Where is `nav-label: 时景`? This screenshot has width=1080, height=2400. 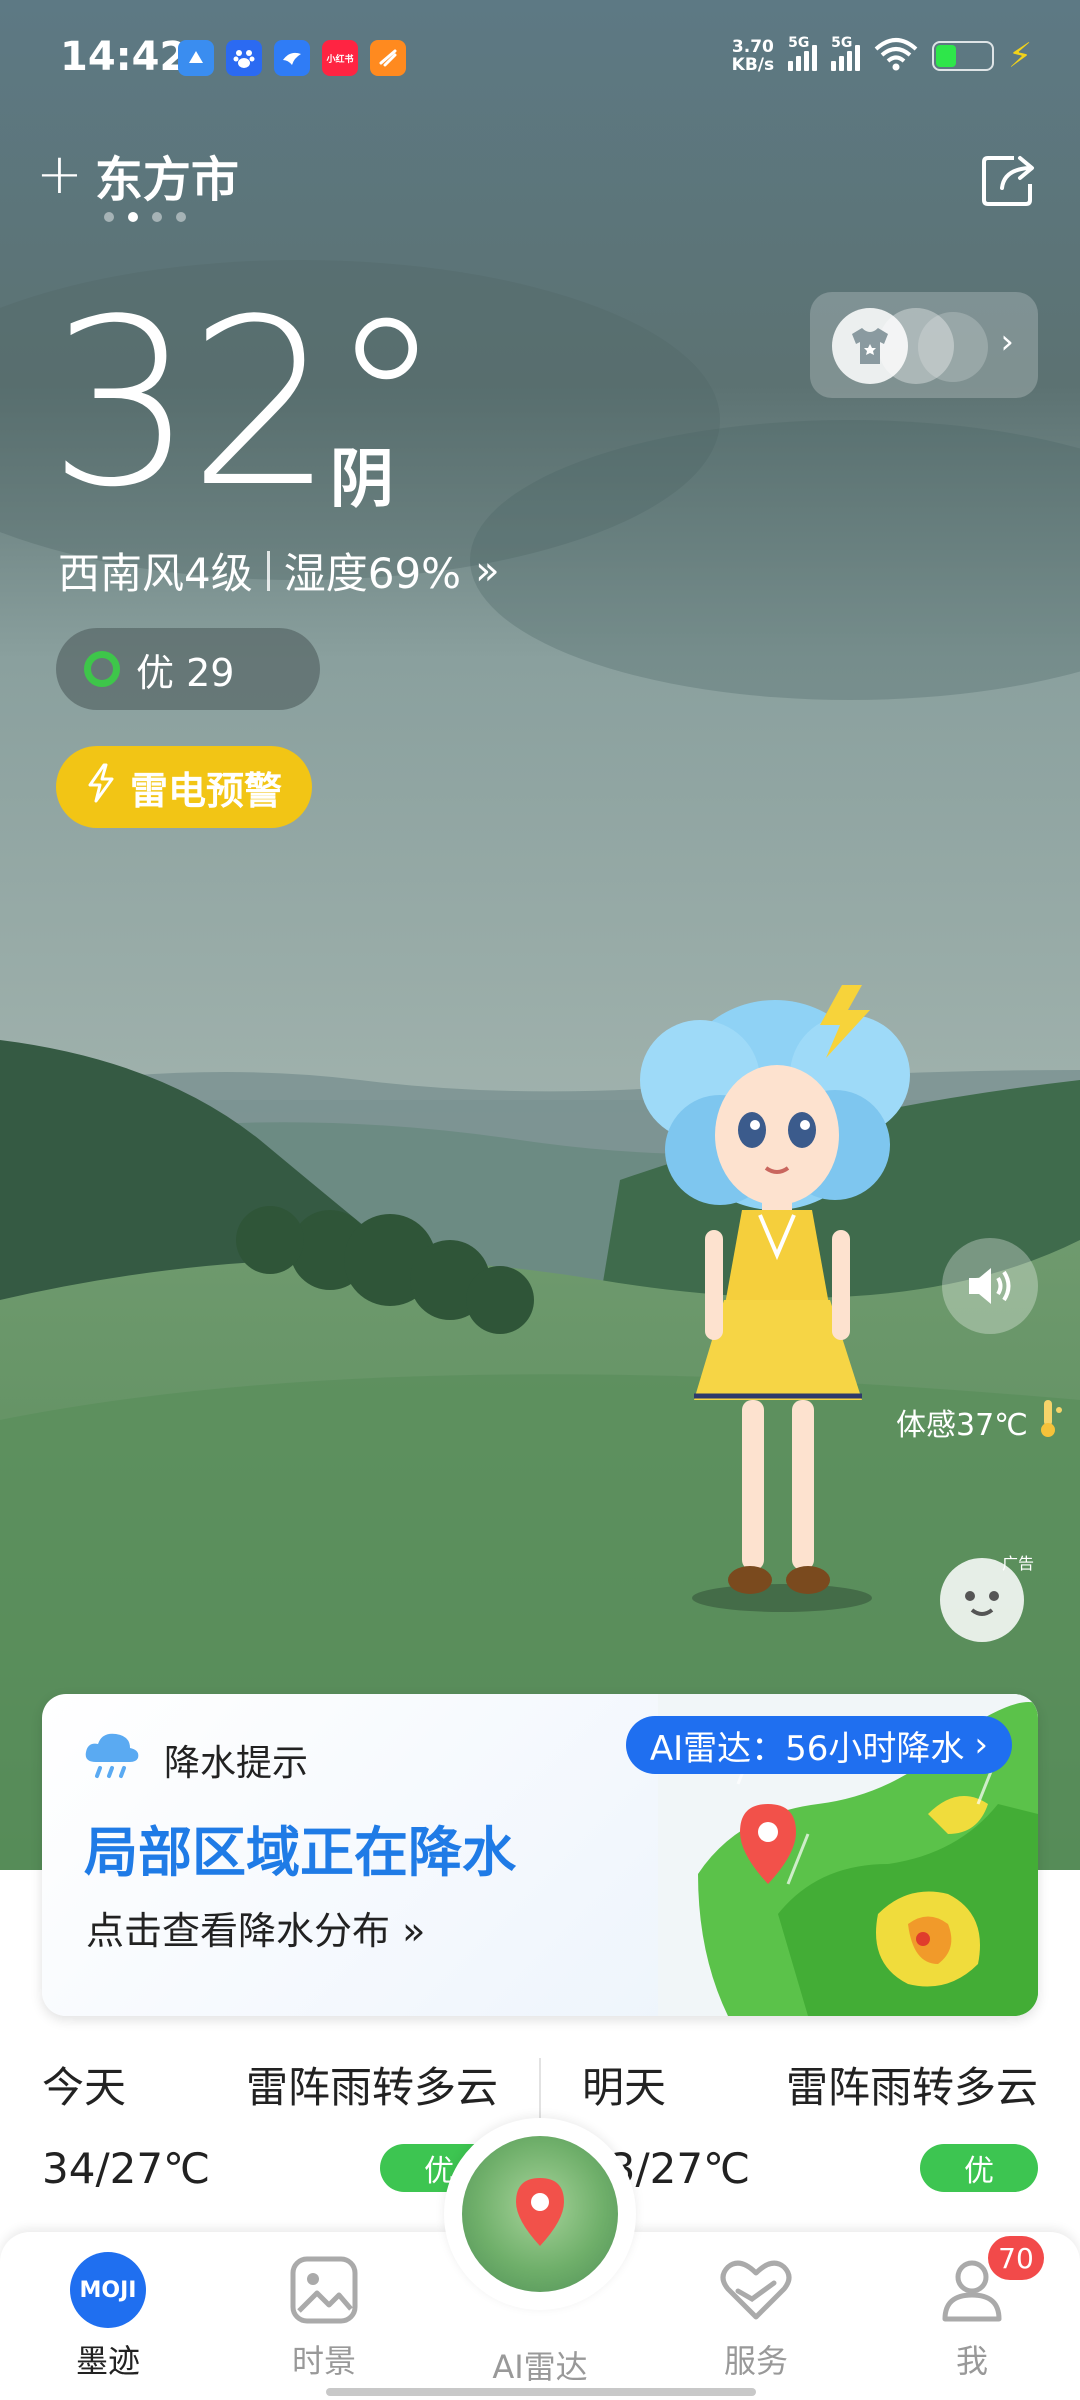
nav-label: 时景 is located at coordinates (323, 2361).